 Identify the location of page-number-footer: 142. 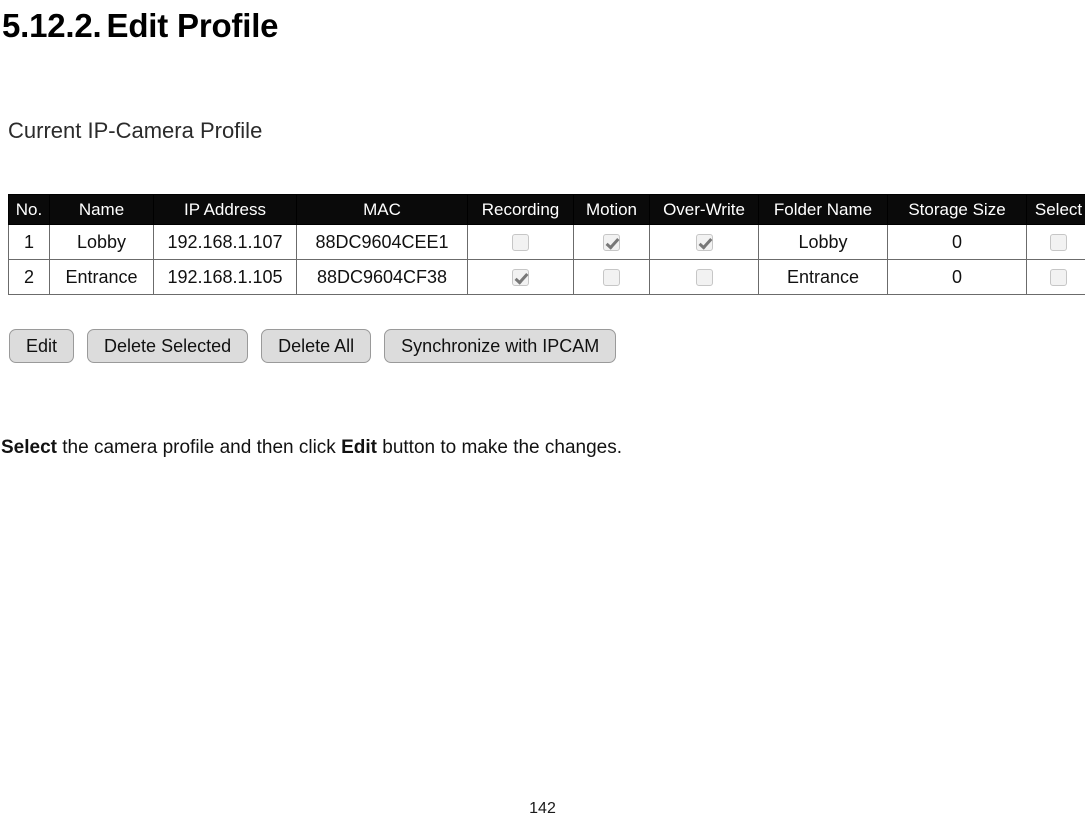
(542, 808).